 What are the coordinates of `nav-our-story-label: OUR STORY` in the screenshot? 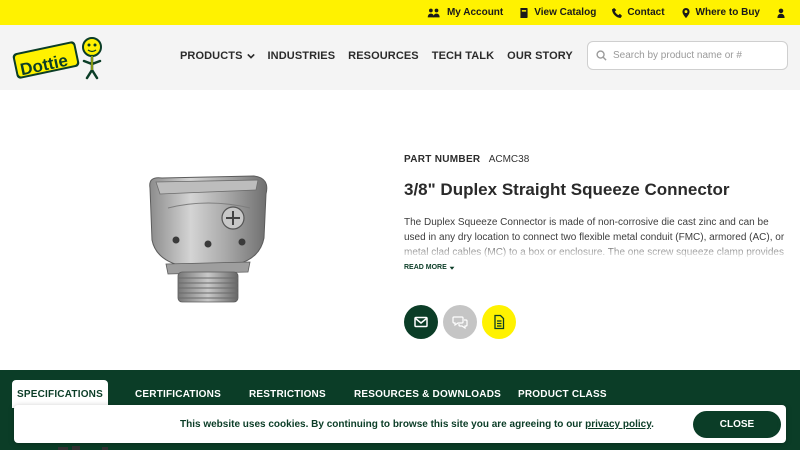 It's located at (540, 56).